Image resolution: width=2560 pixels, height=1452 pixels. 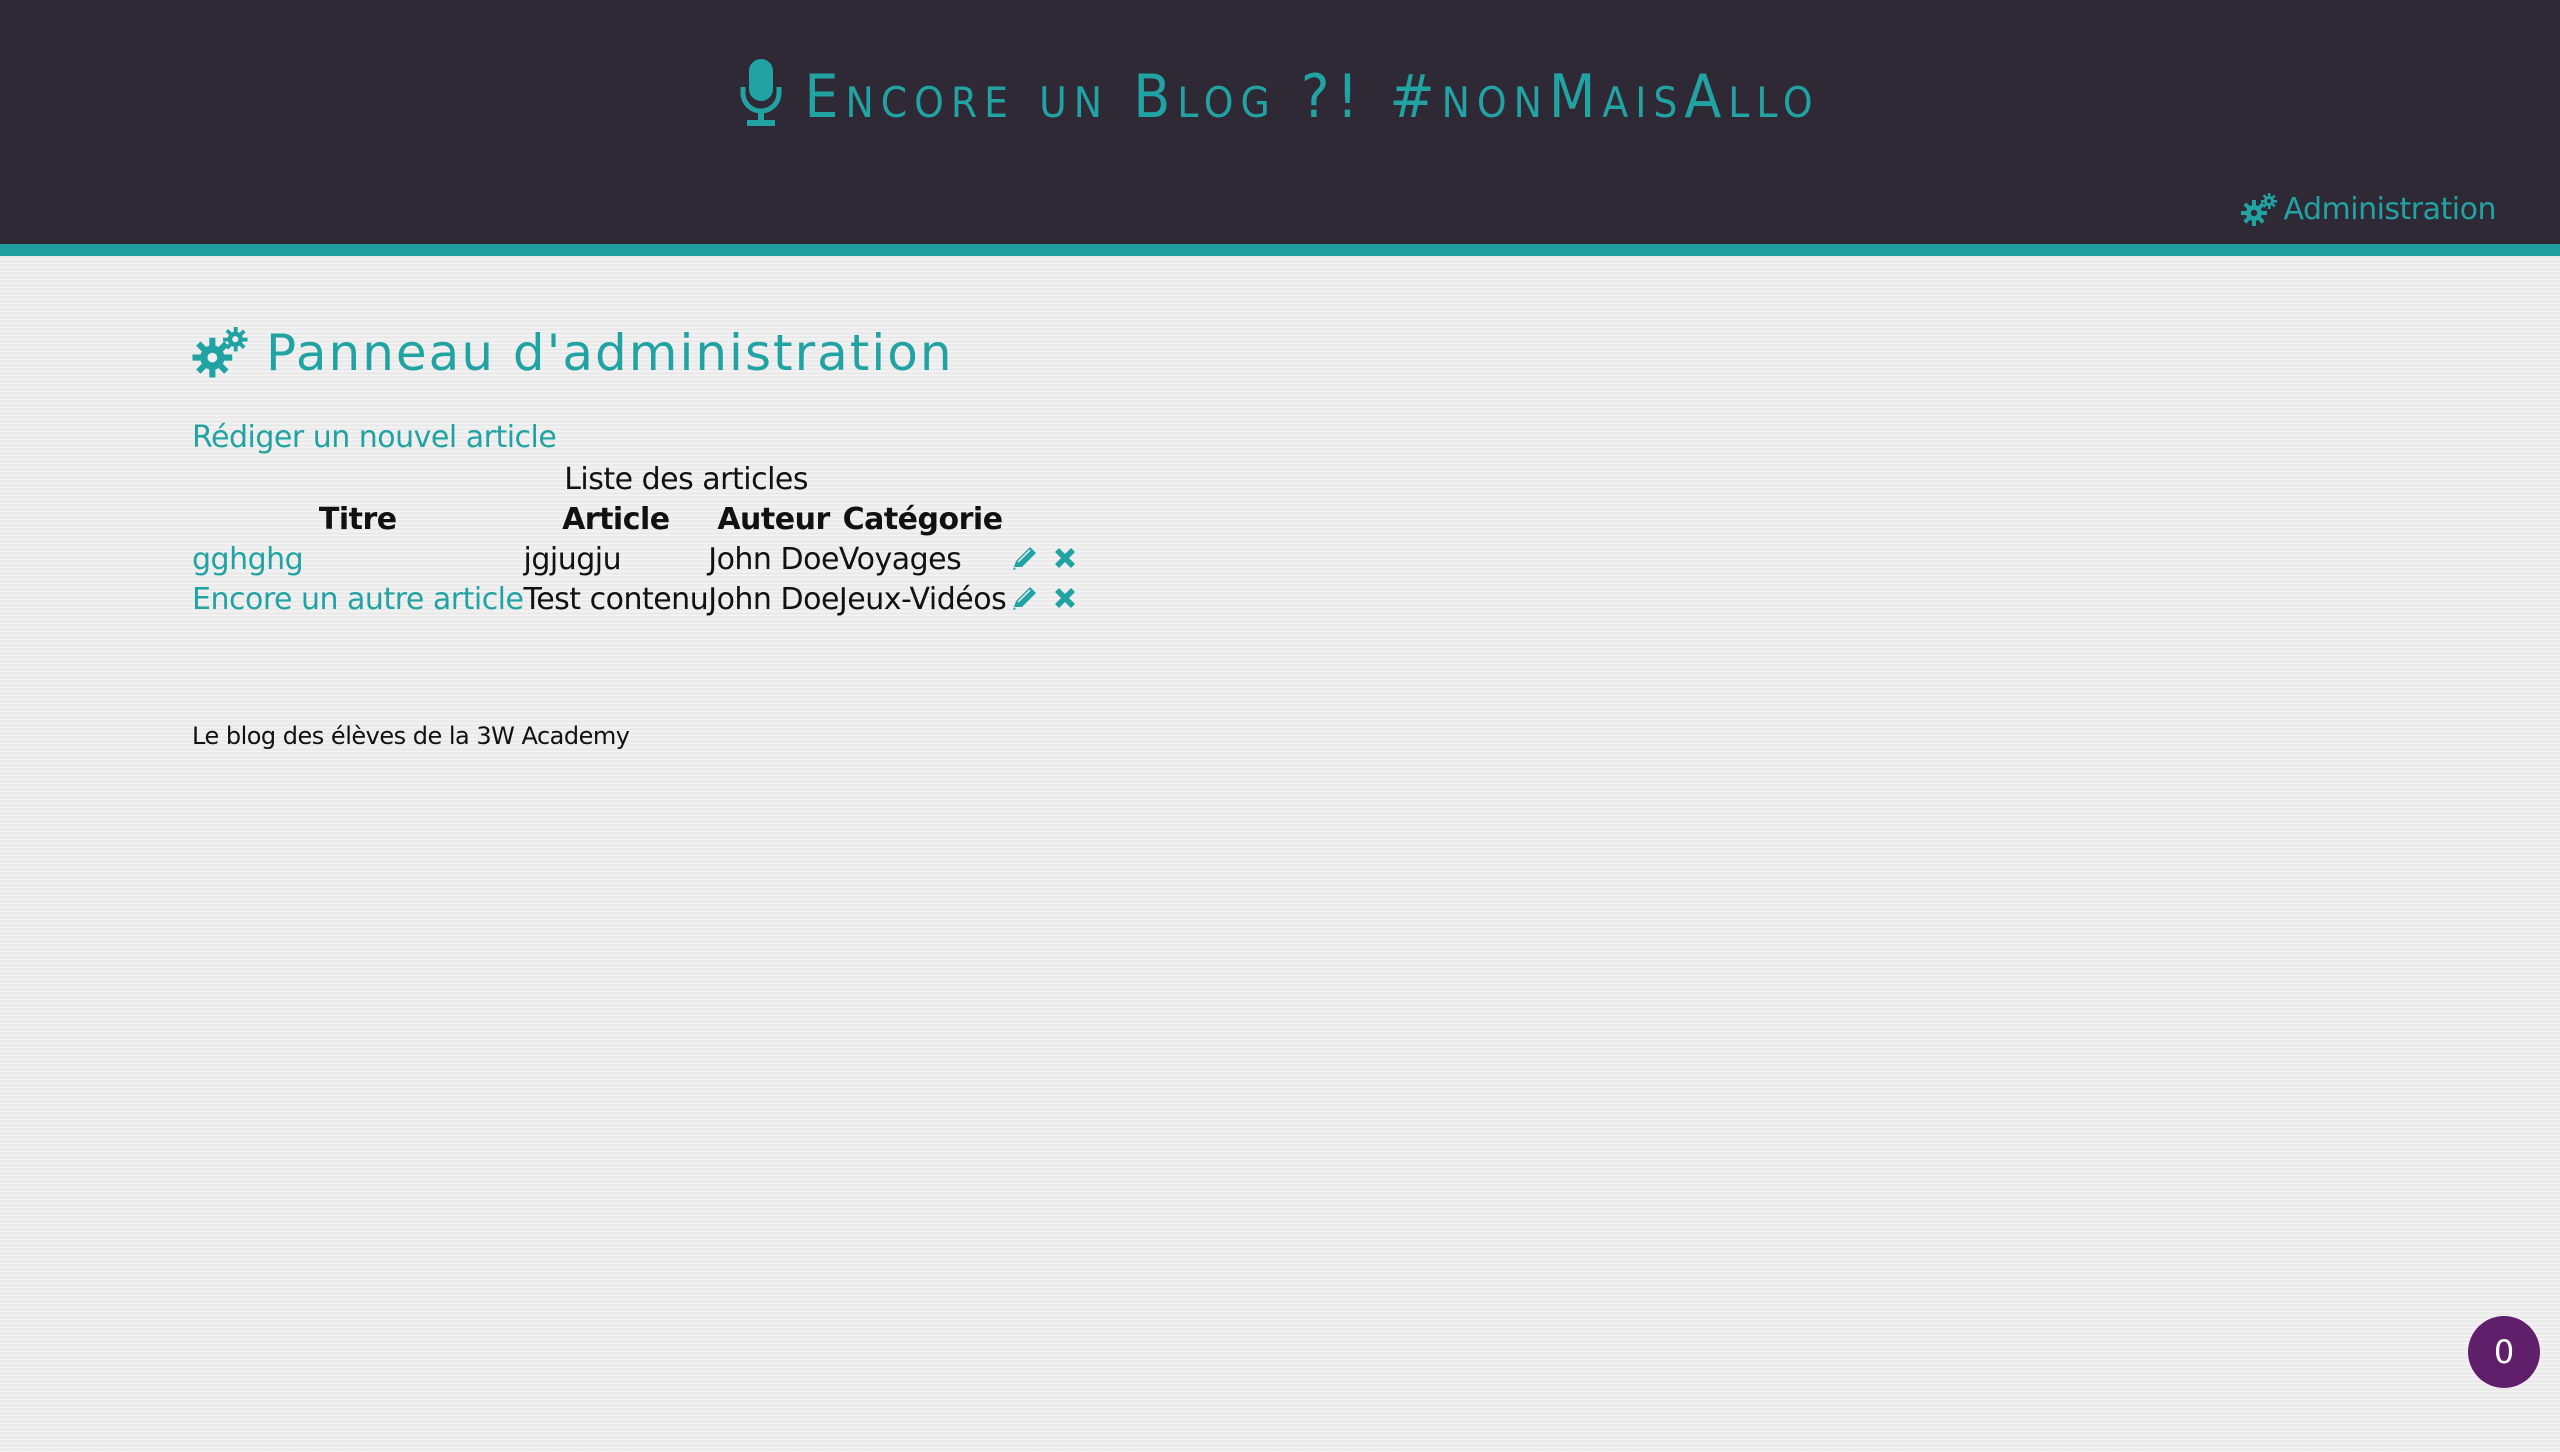 What do you see at coordinates (922, 519) in the screenshot?
I see `column-header-category: Catégorie` at bounding box center [922, 519].